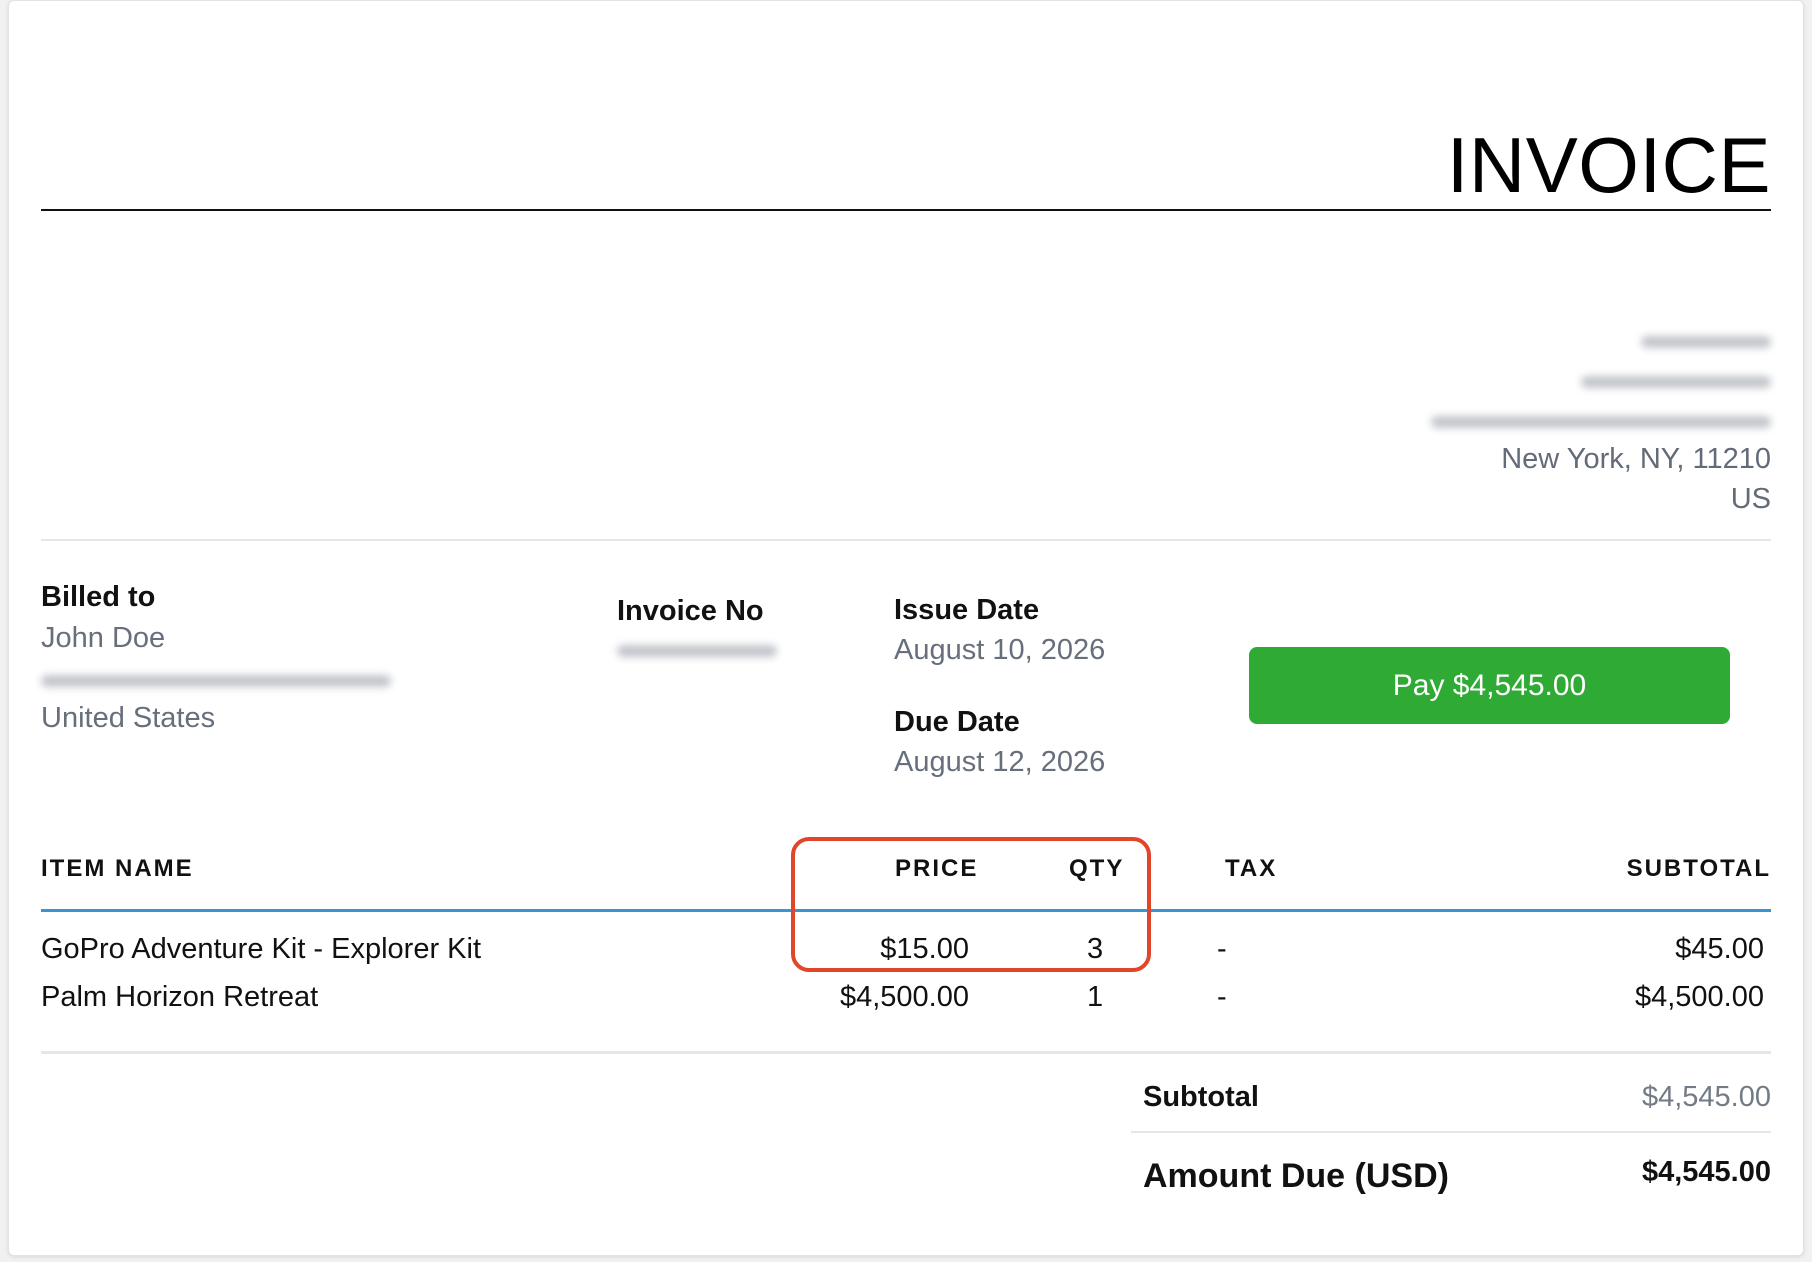 This screenshot has height=1262, width=1812. What do you see at coordinates (1719, 949) in the screenshot?
I see `subtotal-cell: $45.00` at bounding box center [1719, 949].